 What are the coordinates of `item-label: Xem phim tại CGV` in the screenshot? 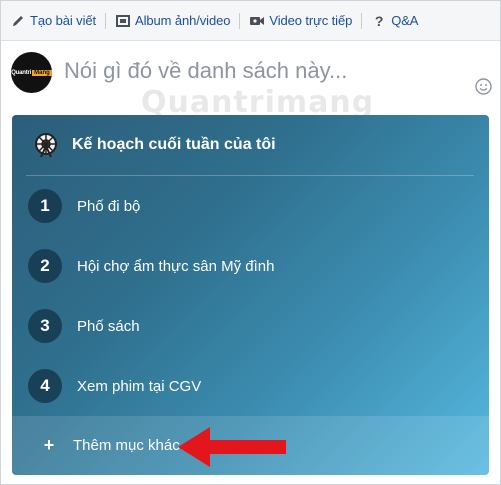 It's located at (139, 386).